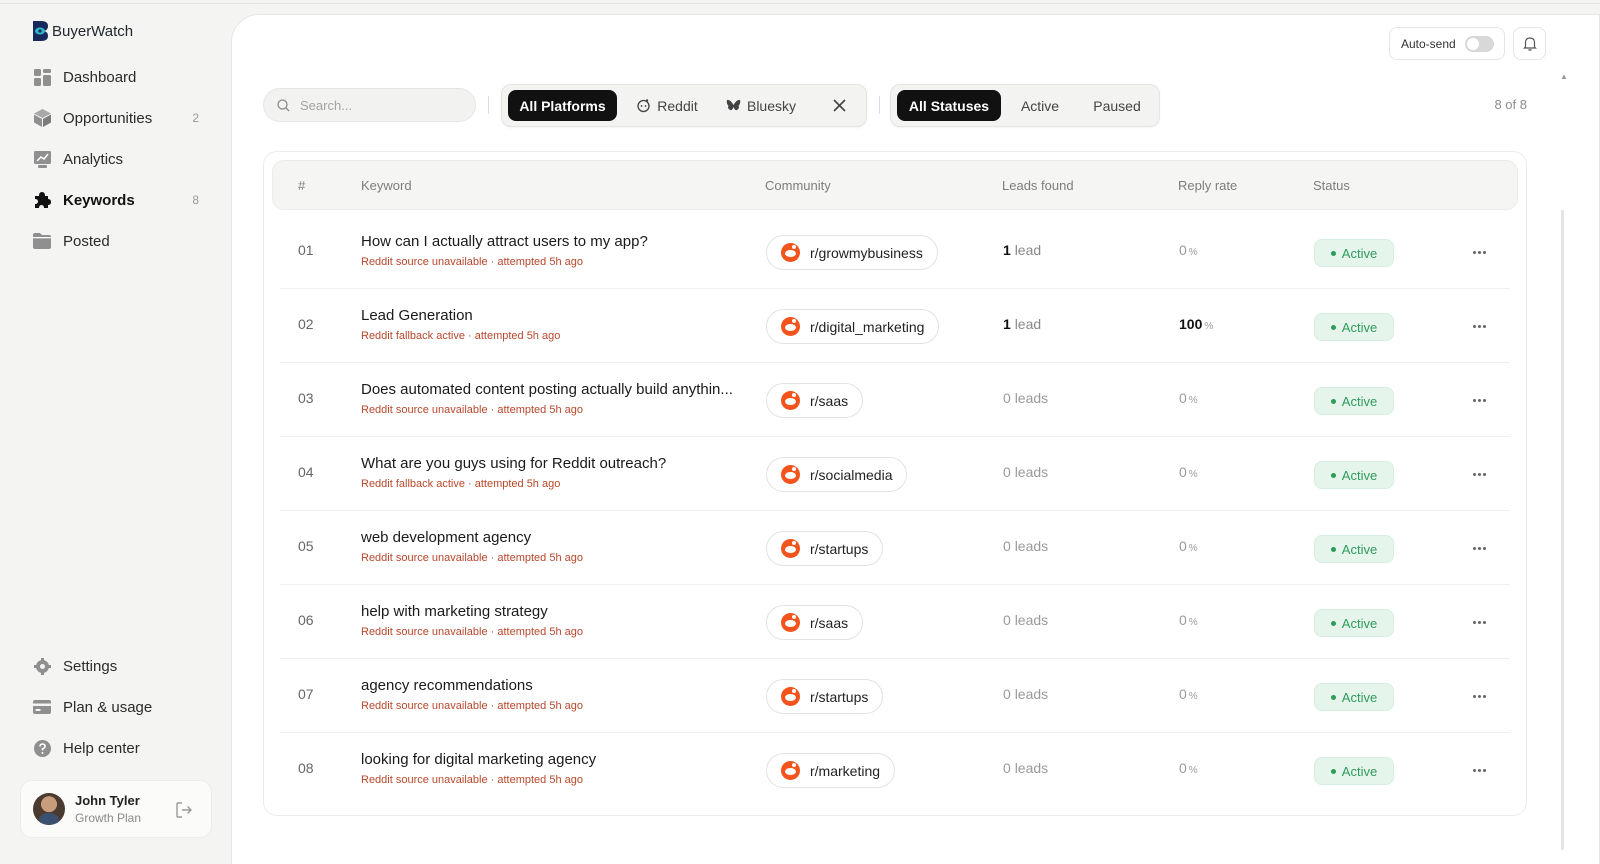  I want to click on sidebar-item-label: Help center, so click(101, 748).